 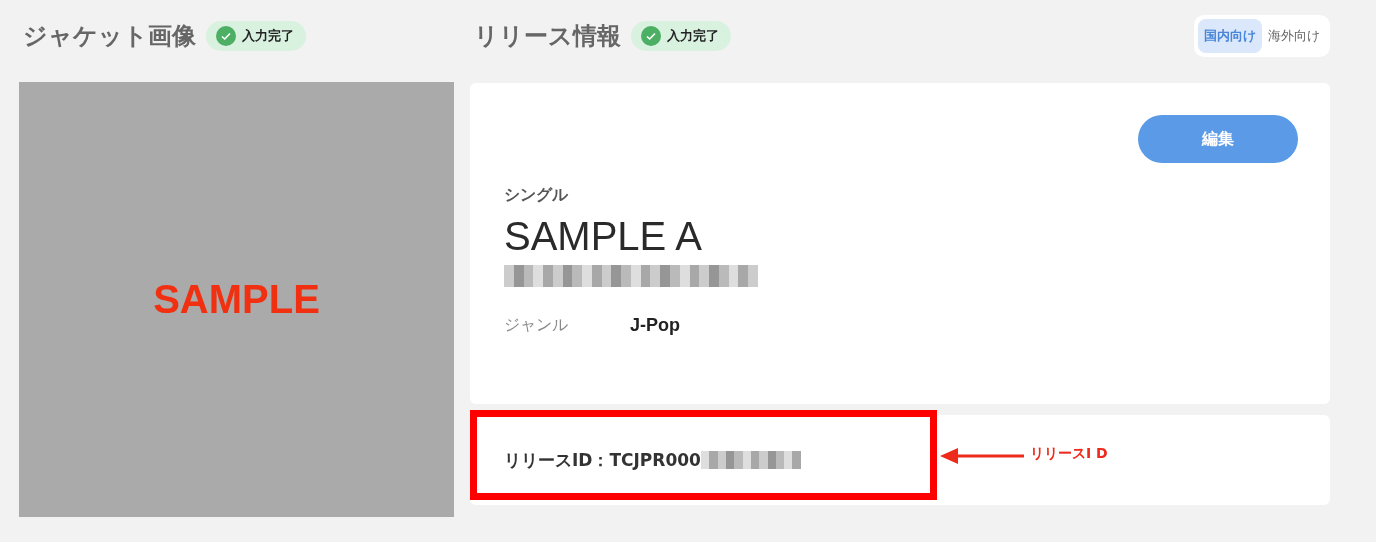 What do you see at coordinates (603, 236) in the screenshot?
I see `release-title: SAMPLE A` at bounding box center [603, 236].